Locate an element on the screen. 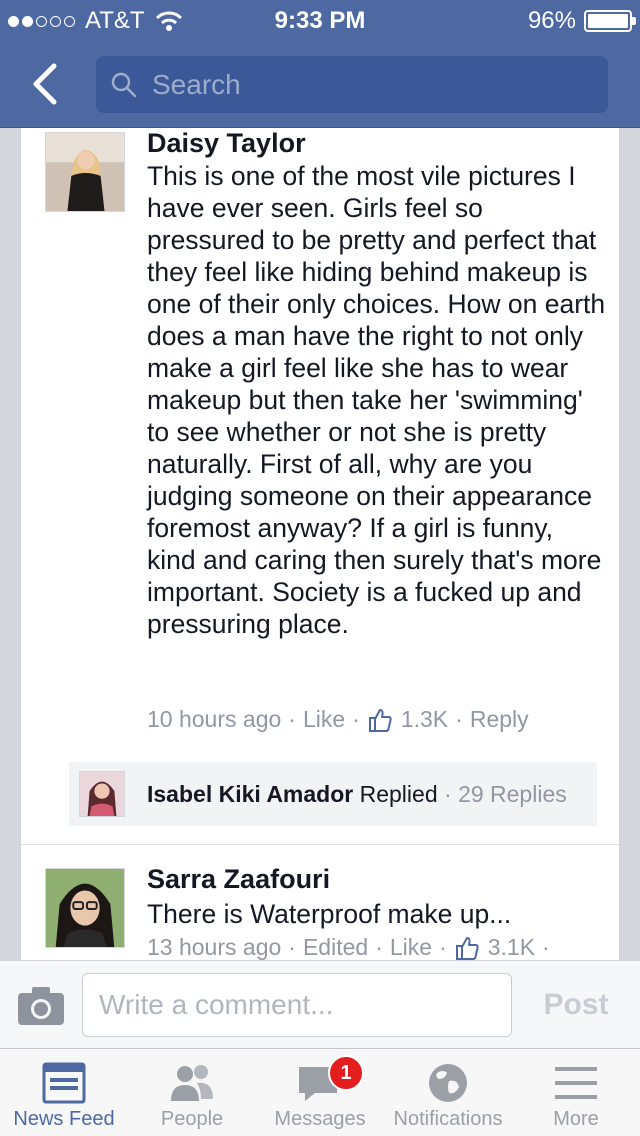 The height and width of the screenshot is (1136, 640). tab-label: More is located at coordinates (576, 1119).